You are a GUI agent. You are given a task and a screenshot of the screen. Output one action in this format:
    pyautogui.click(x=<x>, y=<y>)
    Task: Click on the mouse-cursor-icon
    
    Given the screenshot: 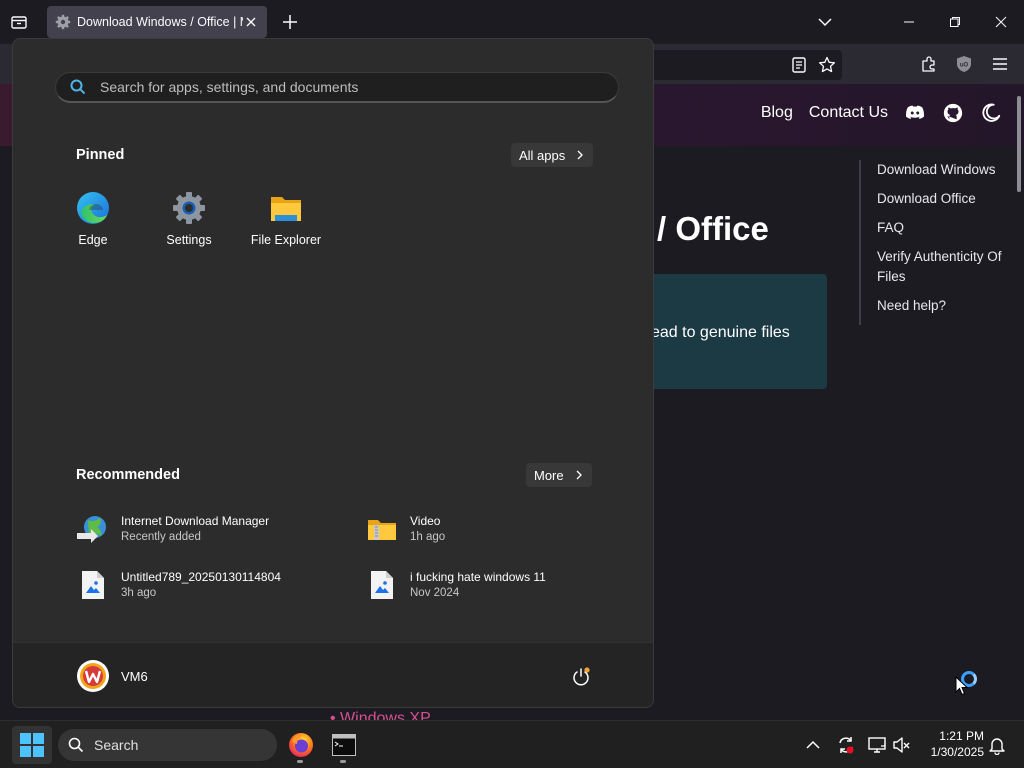 What is the action you would take?
    pyautogui.click(x=962, y=686)
    